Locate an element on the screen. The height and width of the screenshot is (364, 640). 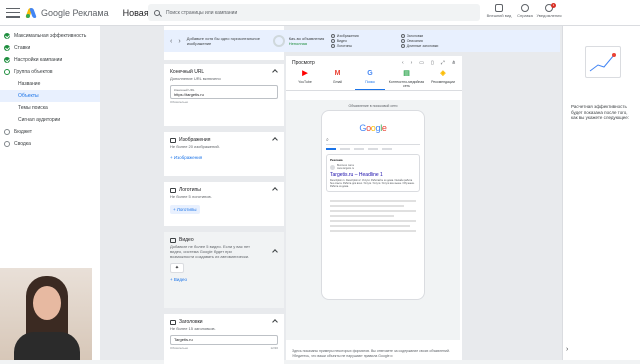
add-logos-button: + Логотипы is located at coordinates (185, 209).